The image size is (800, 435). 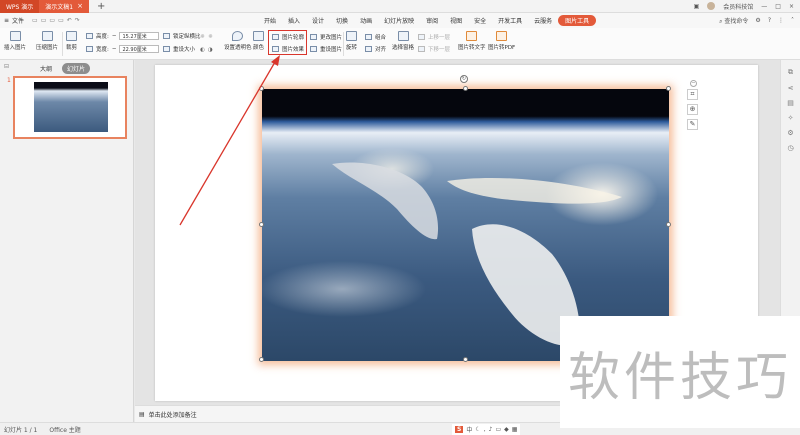 I want to click on color-button: 颜色, so click(x=258, y=41).